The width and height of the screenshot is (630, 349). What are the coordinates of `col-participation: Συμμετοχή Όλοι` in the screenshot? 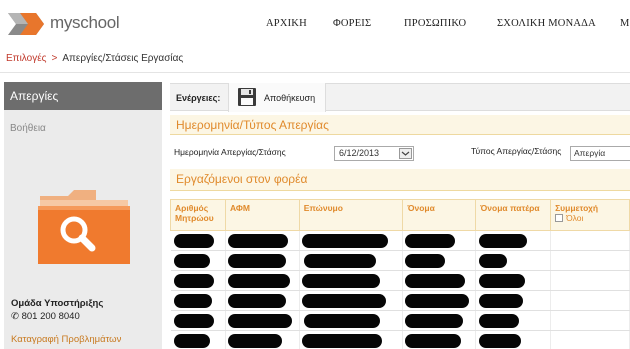 It's located at (590, 215).